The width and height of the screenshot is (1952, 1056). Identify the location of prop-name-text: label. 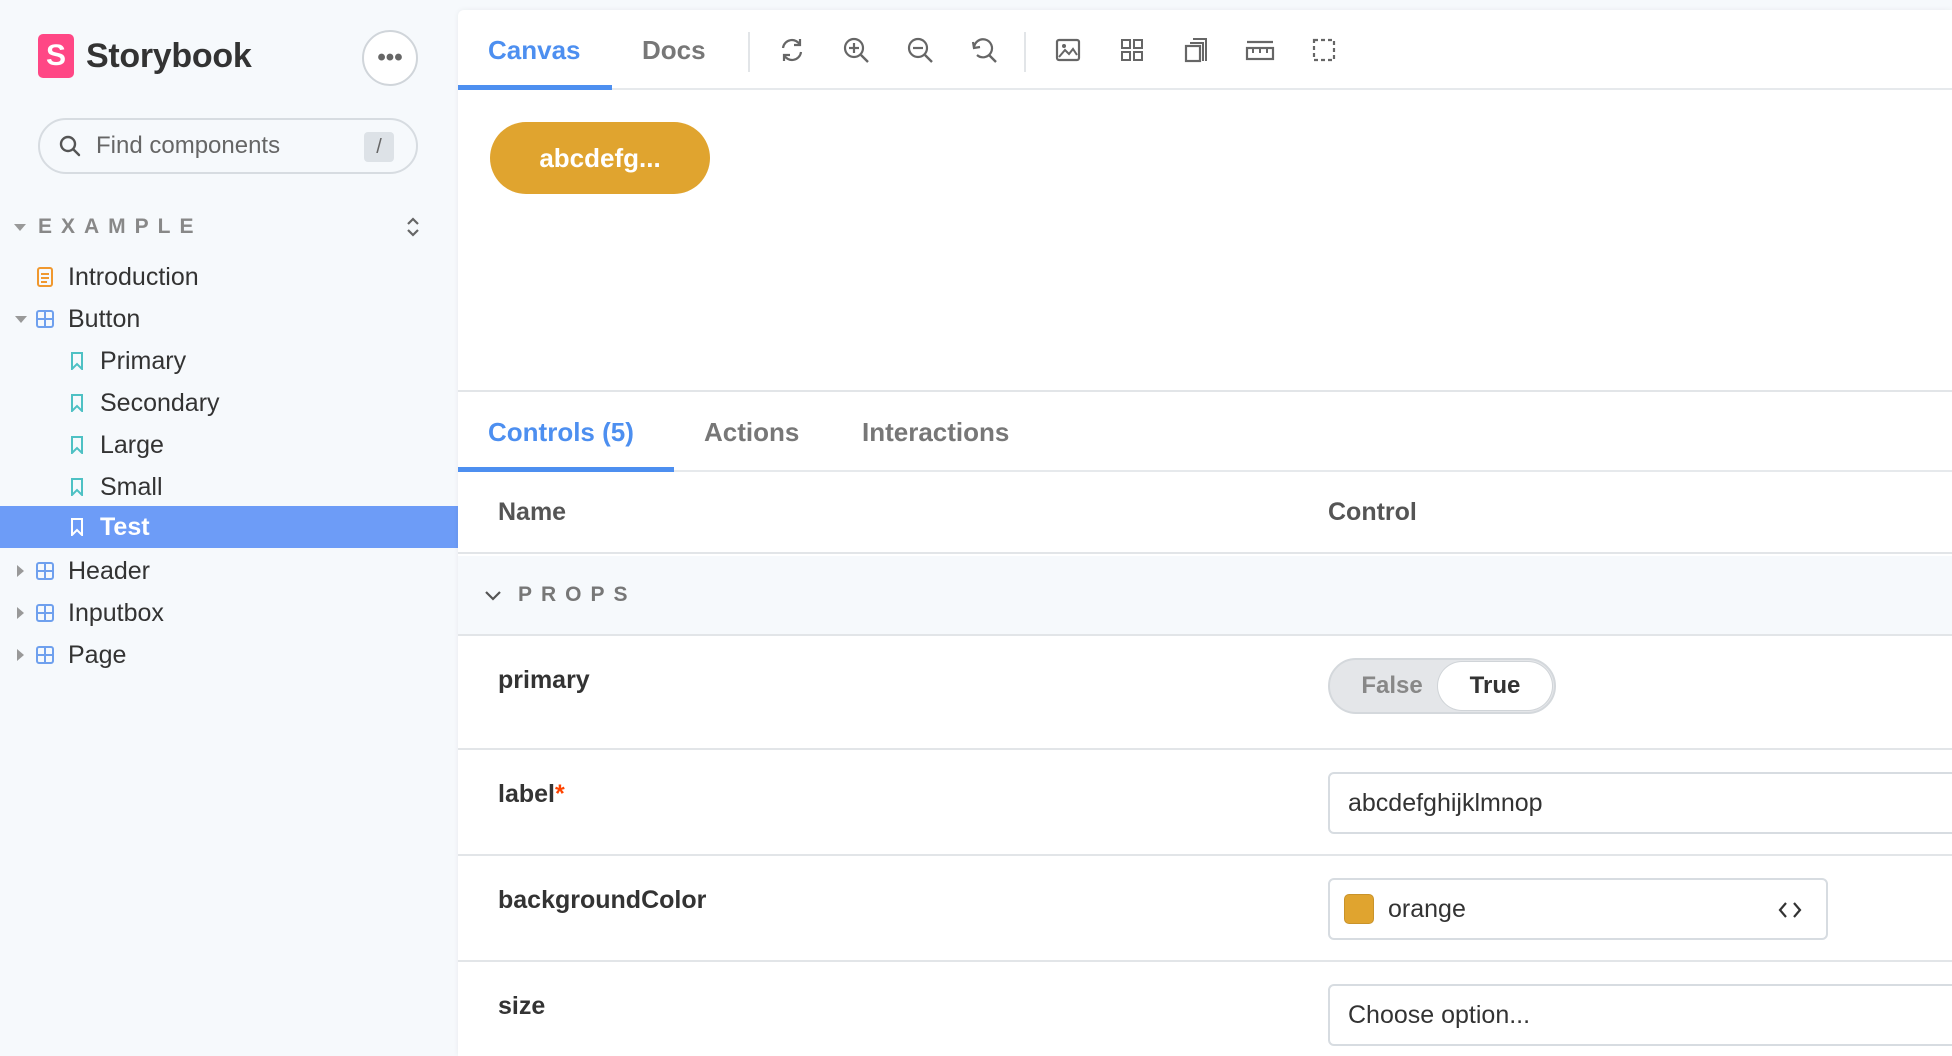
(526, 794).